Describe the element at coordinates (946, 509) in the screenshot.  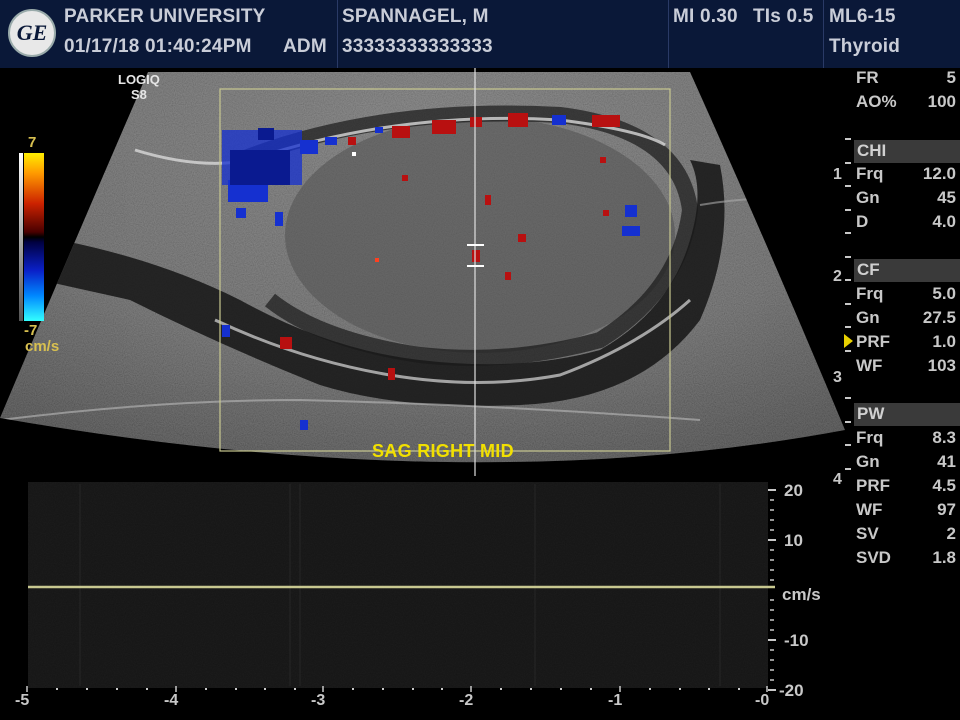
I see `pw-wf-value: 97` at that location.